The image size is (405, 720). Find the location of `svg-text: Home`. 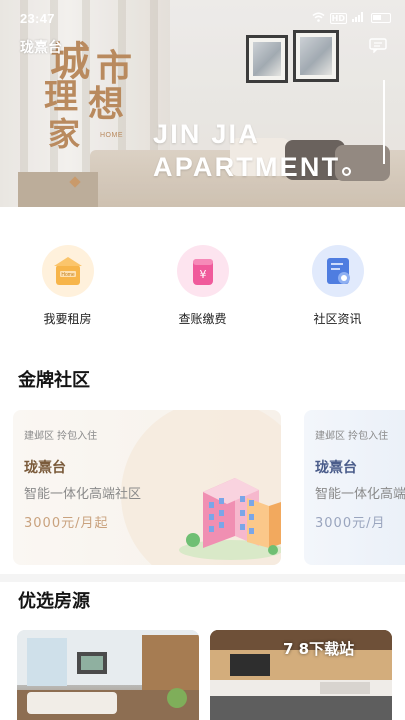

svg-text: Home is located at coordinates (68, 275).